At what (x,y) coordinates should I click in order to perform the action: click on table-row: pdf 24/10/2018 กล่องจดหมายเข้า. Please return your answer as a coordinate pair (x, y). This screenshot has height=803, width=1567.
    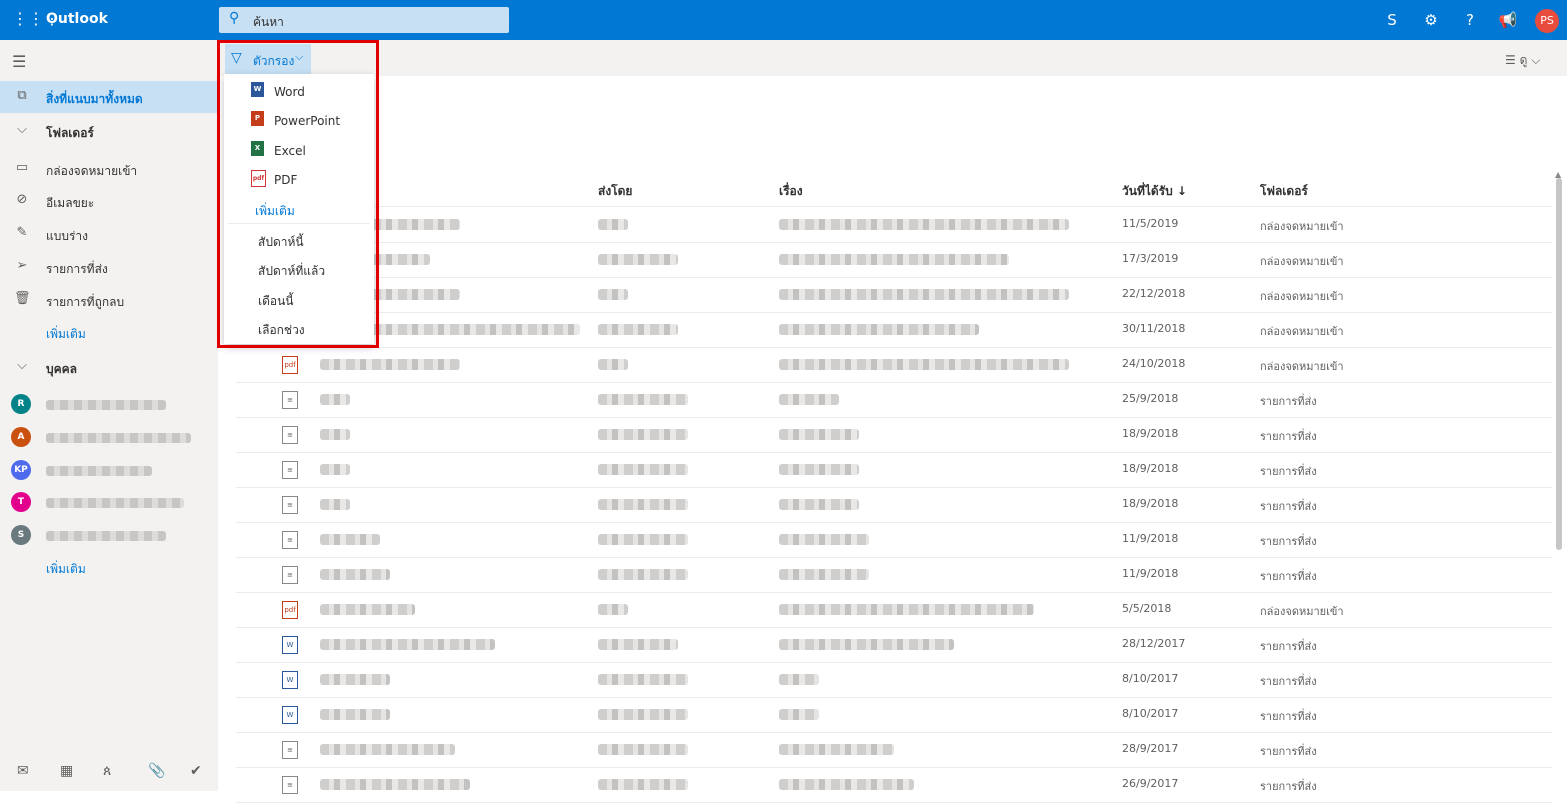
    Looking at the image, I should click on (894, 365).